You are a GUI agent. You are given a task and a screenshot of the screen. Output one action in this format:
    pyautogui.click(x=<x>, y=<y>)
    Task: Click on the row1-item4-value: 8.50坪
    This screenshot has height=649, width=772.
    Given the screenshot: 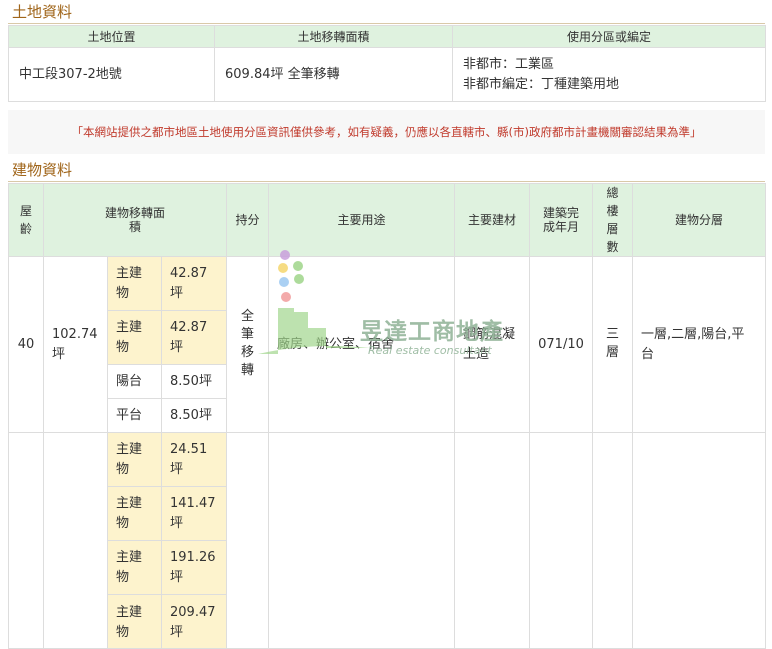 What is the action you would take?
    pyautogui.click(x=194, y=415)
    